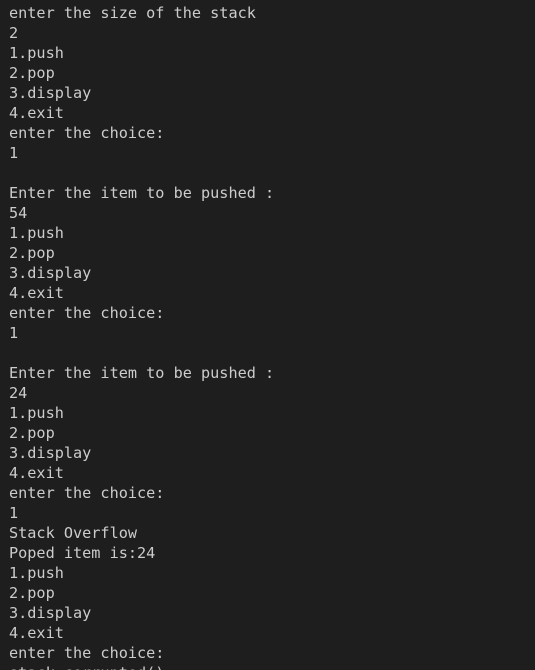  I want to click on terminal-line: Stack Overflow, so click(73, 533).